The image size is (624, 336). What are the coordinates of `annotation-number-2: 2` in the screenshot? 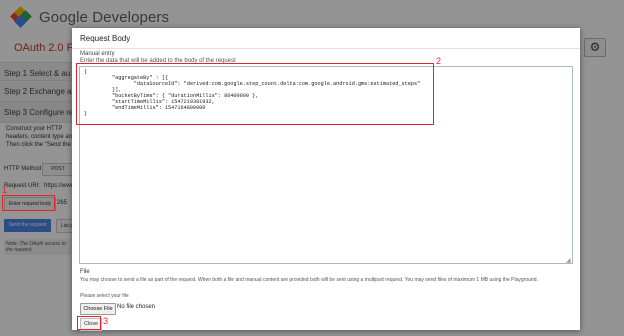 It's located at (439, 61).